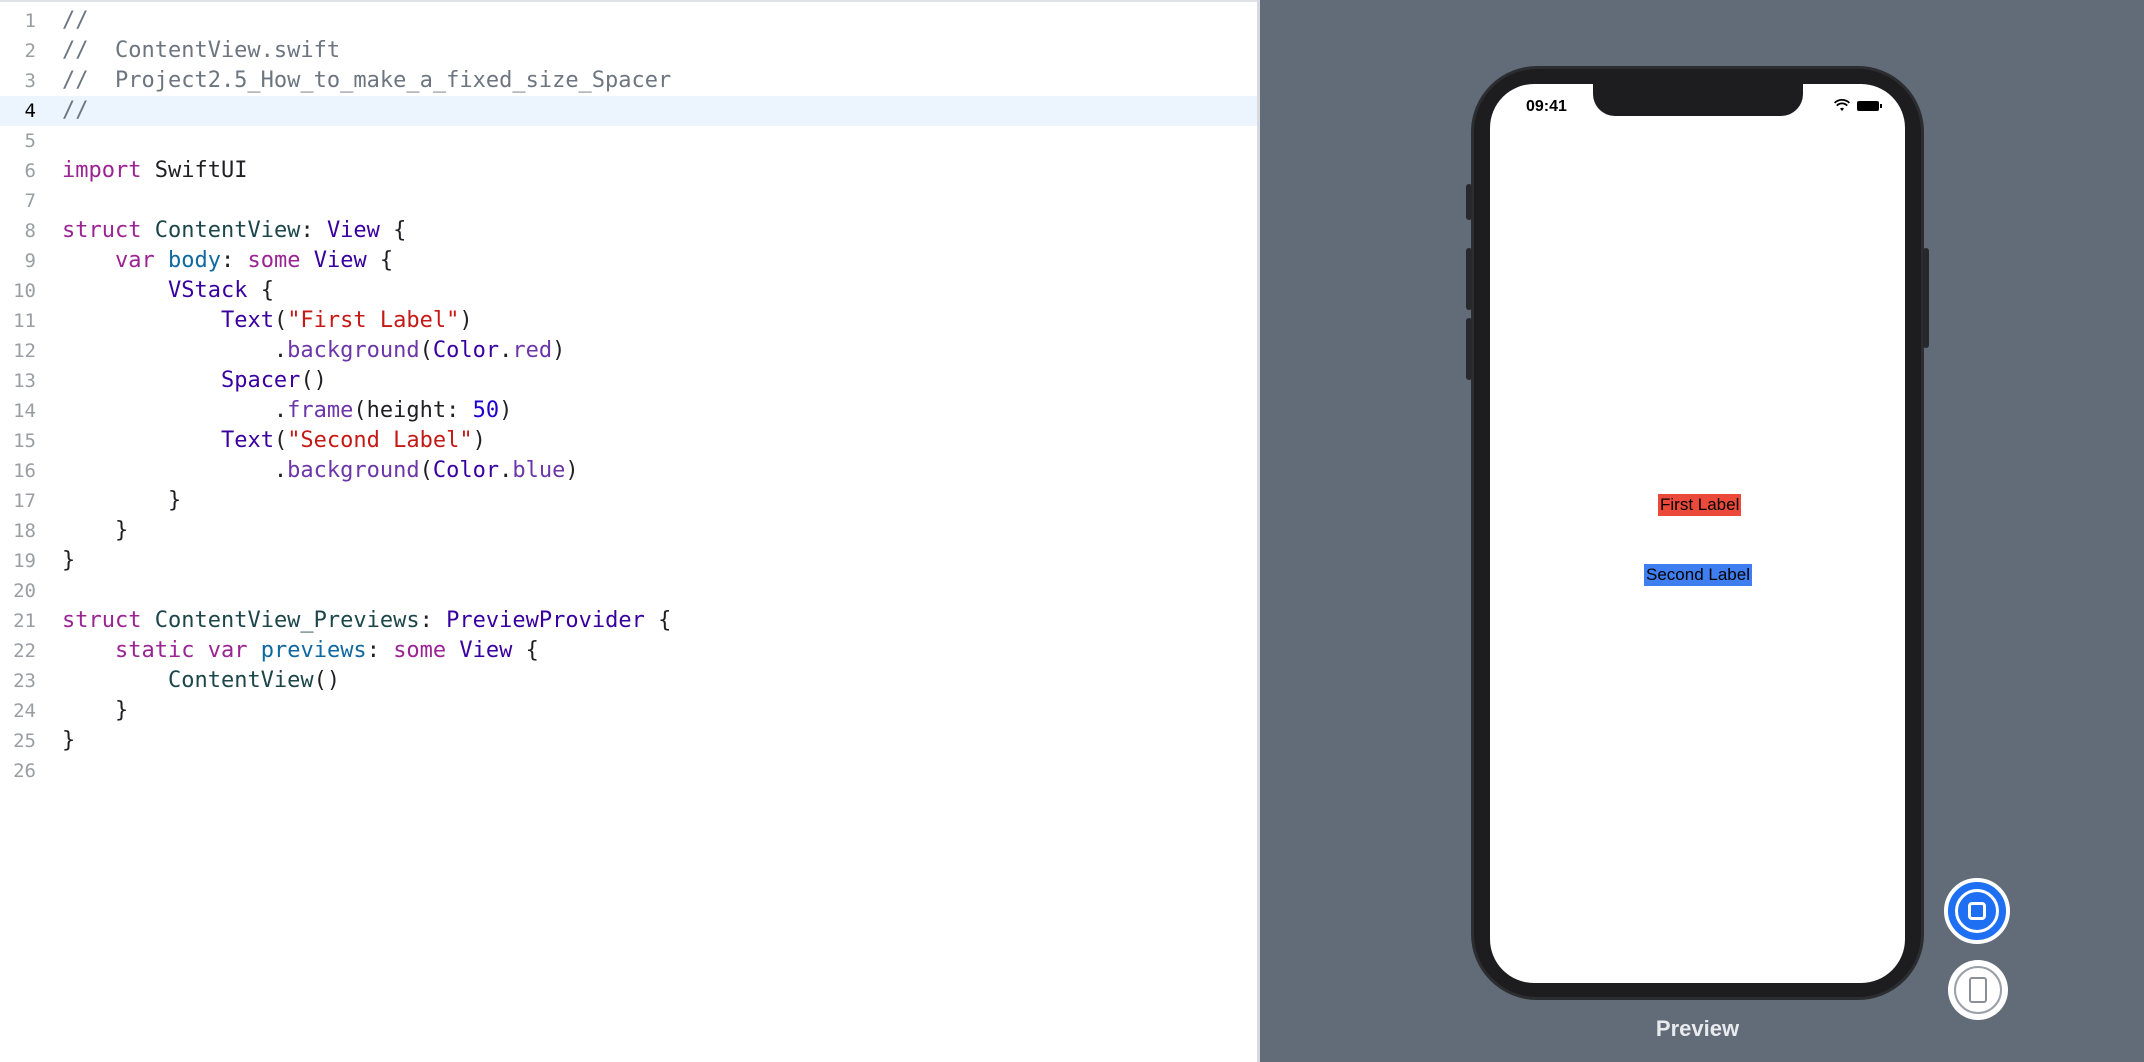 The width and height of the screenshot is (2144, 1062). Describe the element at coordinates (30, 141) in the screenshot. I see `line-number: 5` at that location.